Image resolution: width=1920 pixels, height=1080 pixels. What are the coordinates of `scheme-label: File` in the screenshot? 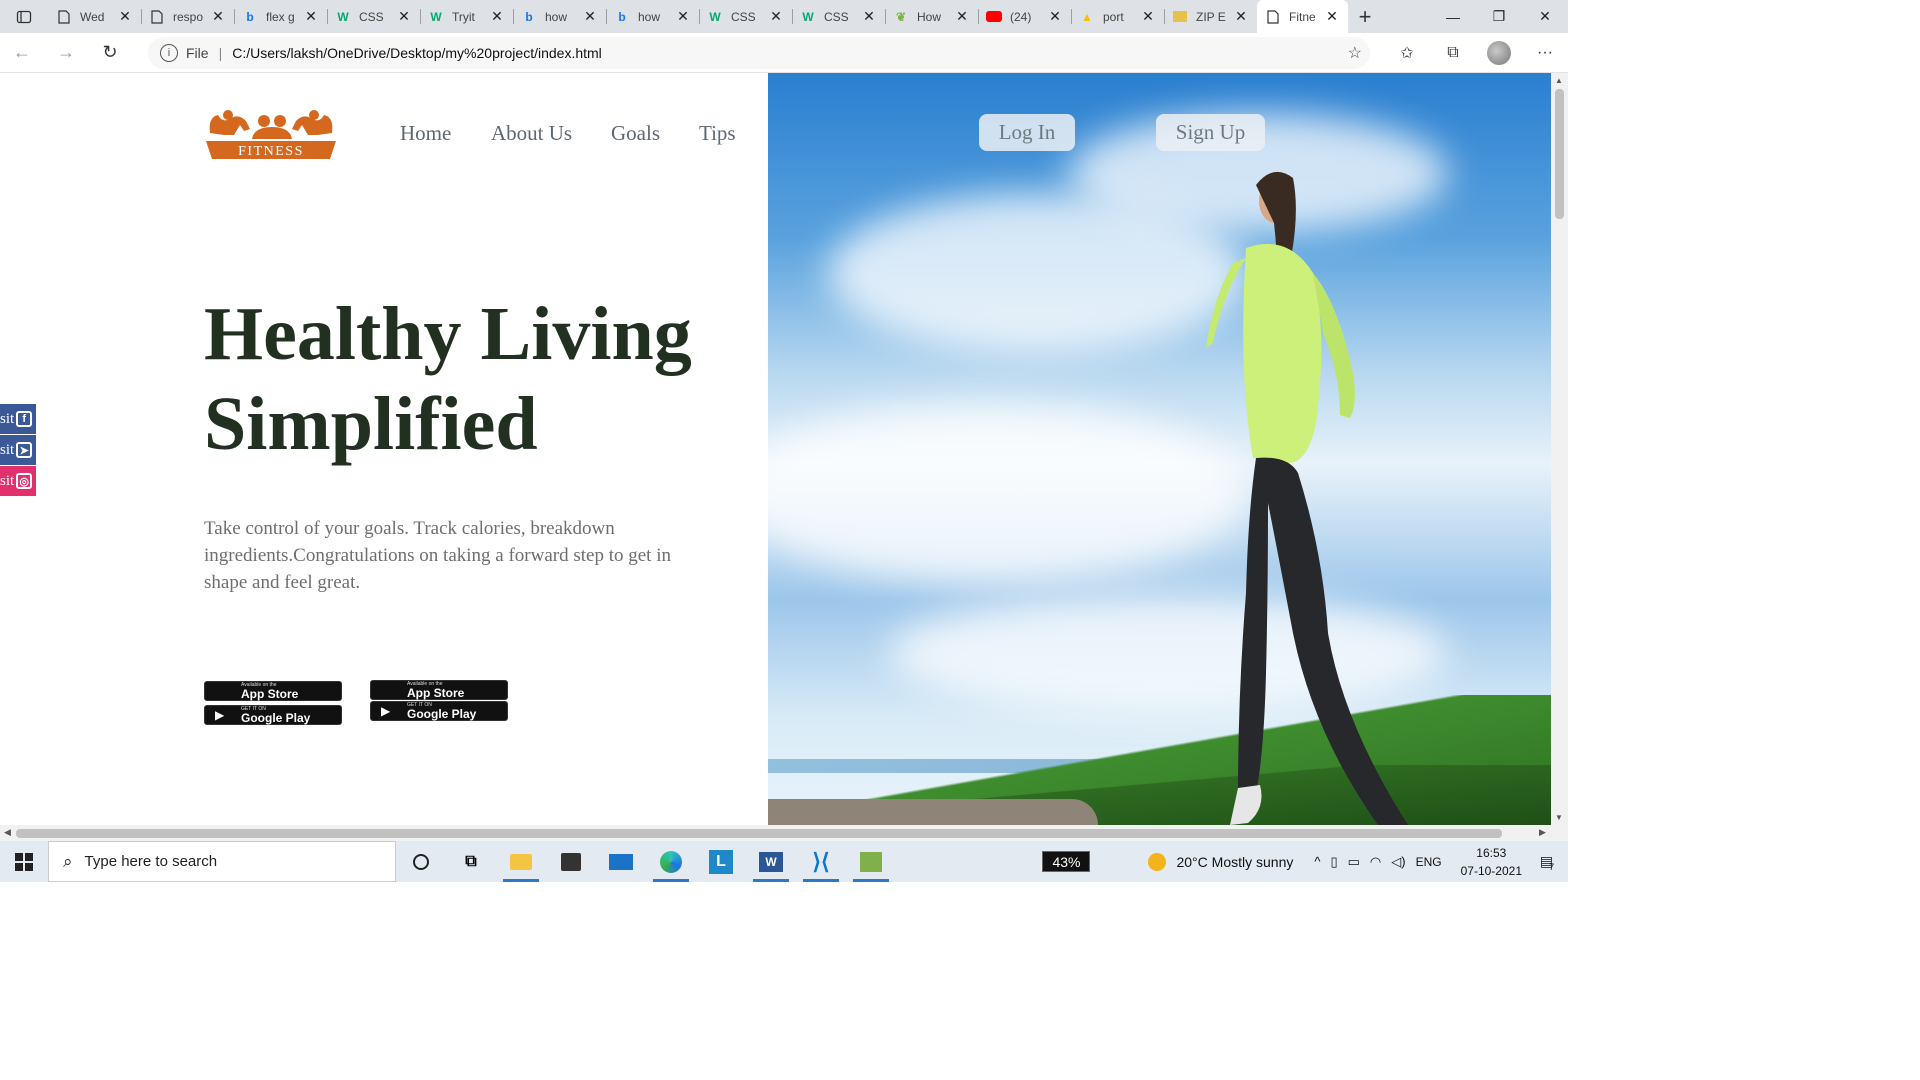 It's located at (197, 53).